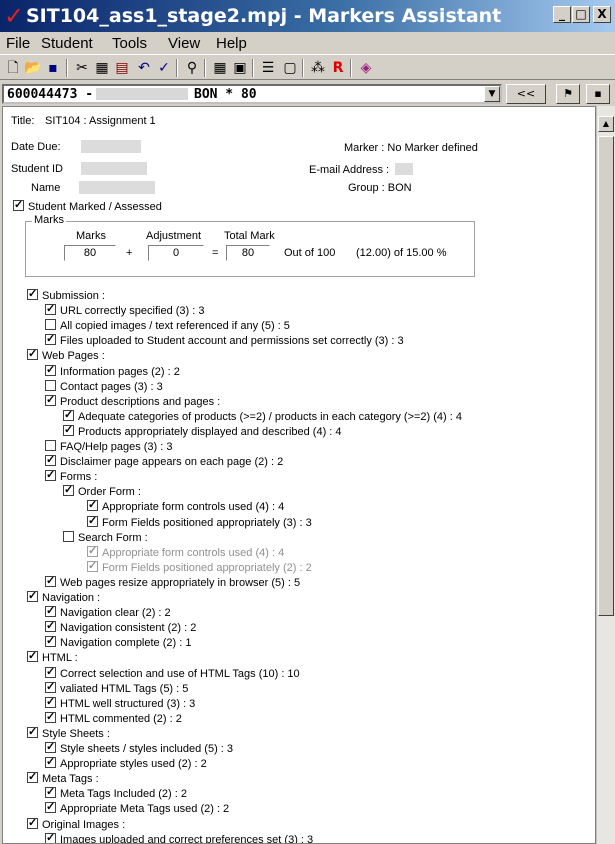  Describe the element at coordinates (129, 43) in the screenshot. I see `menu-tools: Tools` at that location.